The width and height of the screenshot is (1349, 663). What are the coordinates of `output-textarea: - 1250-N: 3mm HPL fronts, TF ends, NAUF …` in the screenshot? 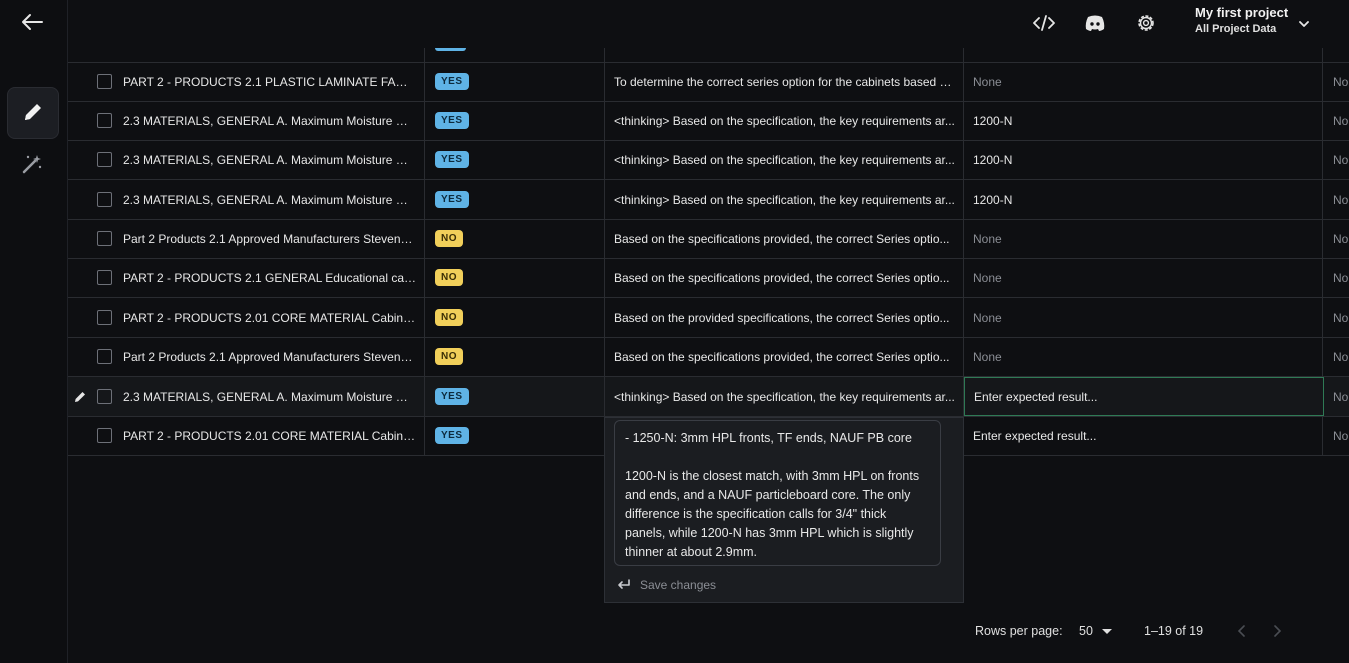 It's located at (777, 493).